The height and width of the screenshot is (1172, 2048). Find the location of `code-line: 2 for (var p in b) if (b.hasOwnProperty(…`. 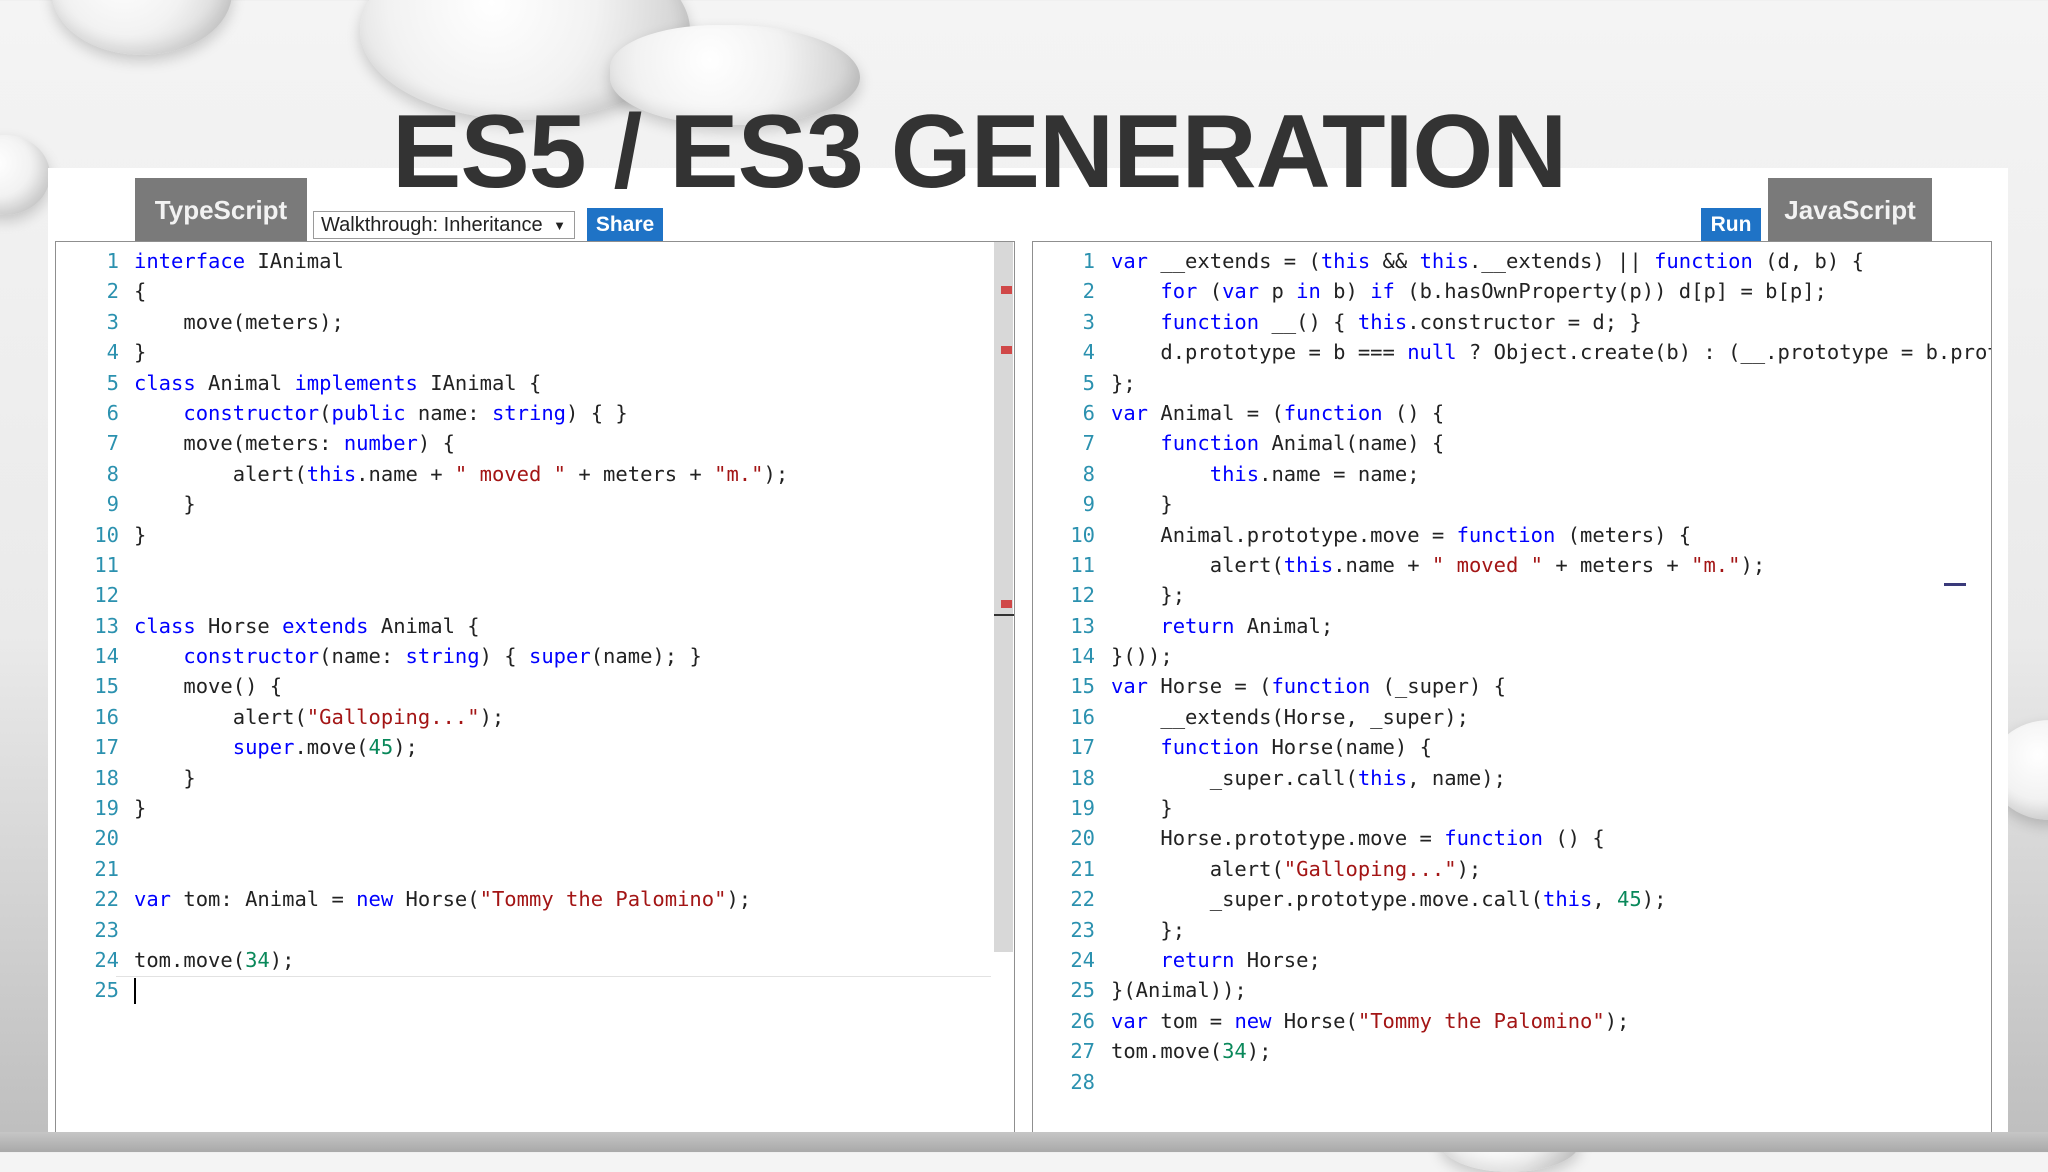

code-line: 2 for (var p in b) if (b.hasOwnProperty(… is located at coordinates (1512, 291).